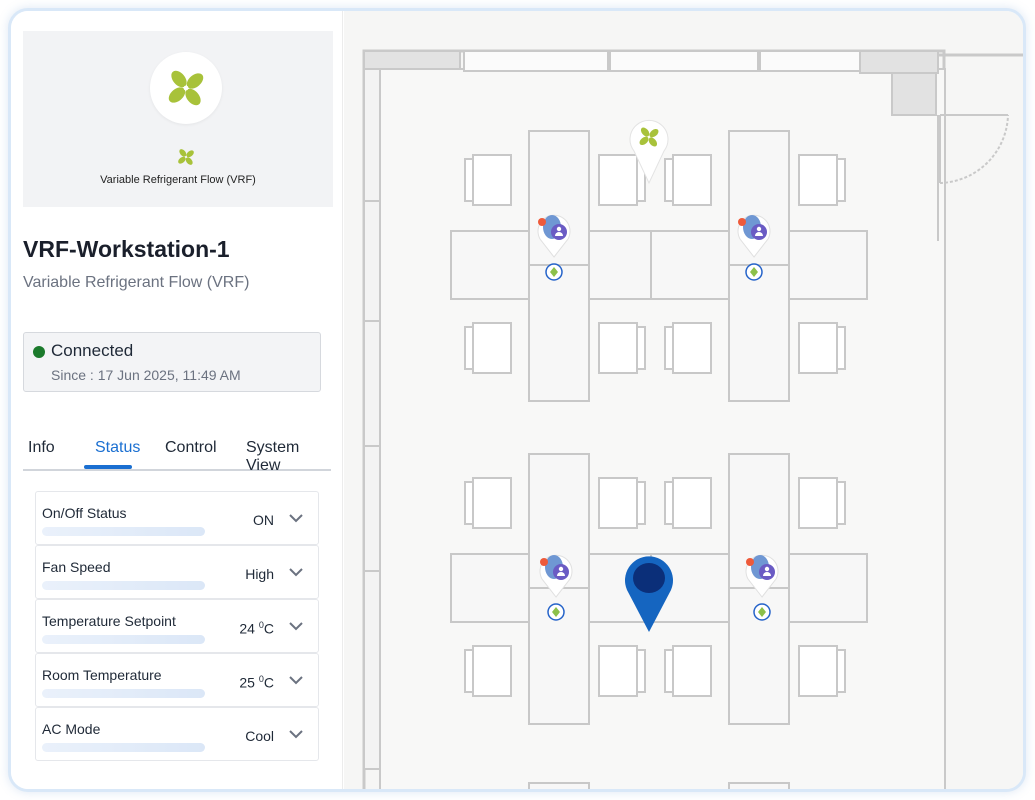 This screenshot has width=1035, height=800. Describe the element at coordinates (263, 520) in the screenshot. I see `status-row-value: ON` at that location.